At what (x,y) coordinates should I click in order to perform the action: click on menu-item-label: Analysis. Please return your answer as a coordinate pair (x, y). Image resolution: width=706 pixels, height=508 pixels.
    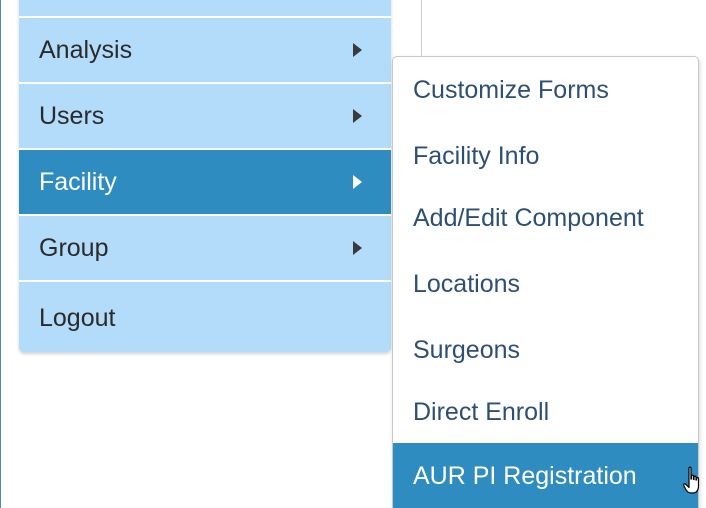
    Looking at the image, I should click on (86, 50).